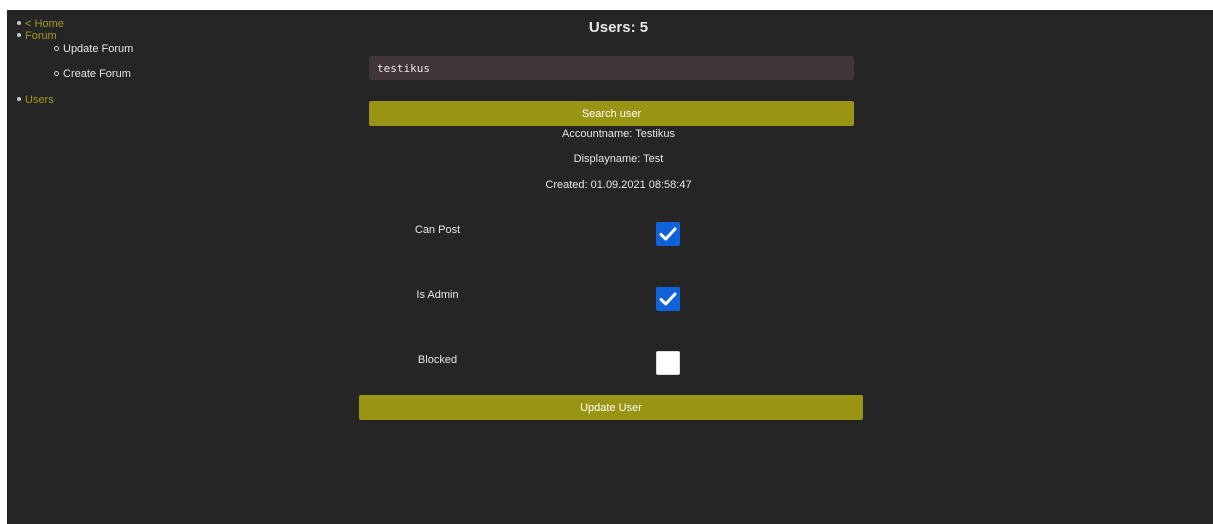 This screenshot has height=524, width=1213. I want to click on sidebar-item-home: < Home, so click(40, 24).